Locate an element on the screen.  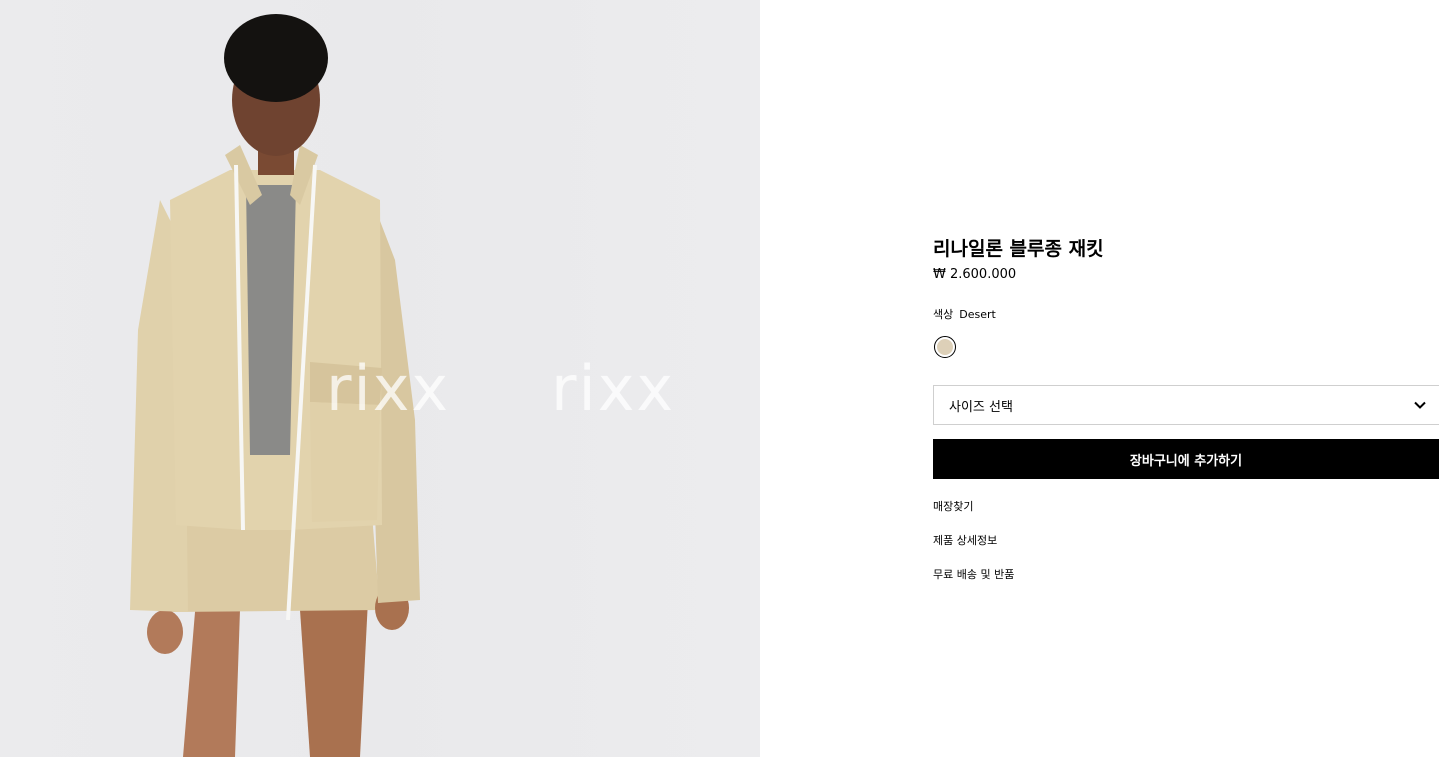
color-row: 색상 Desert is located at coordinates (964, 314).